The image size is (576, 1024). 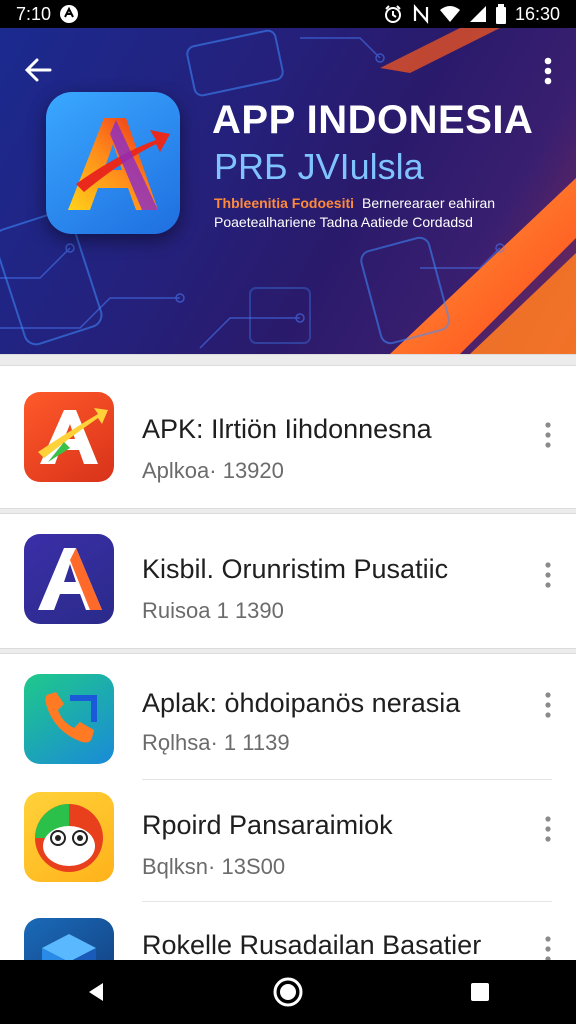 What do you see at coordinates (501, 14) in the screenshot?
I see `battery-icon` at bounding box center [501, 14].